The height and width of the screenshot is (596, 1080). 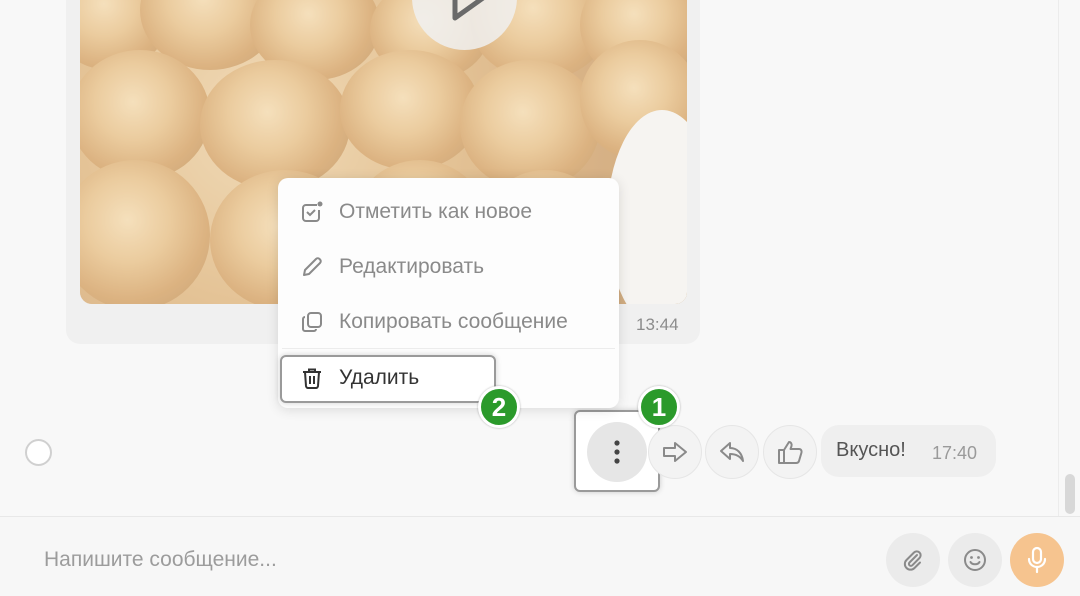 I want to click on microphone-icon, so click(x=1037, y=560).